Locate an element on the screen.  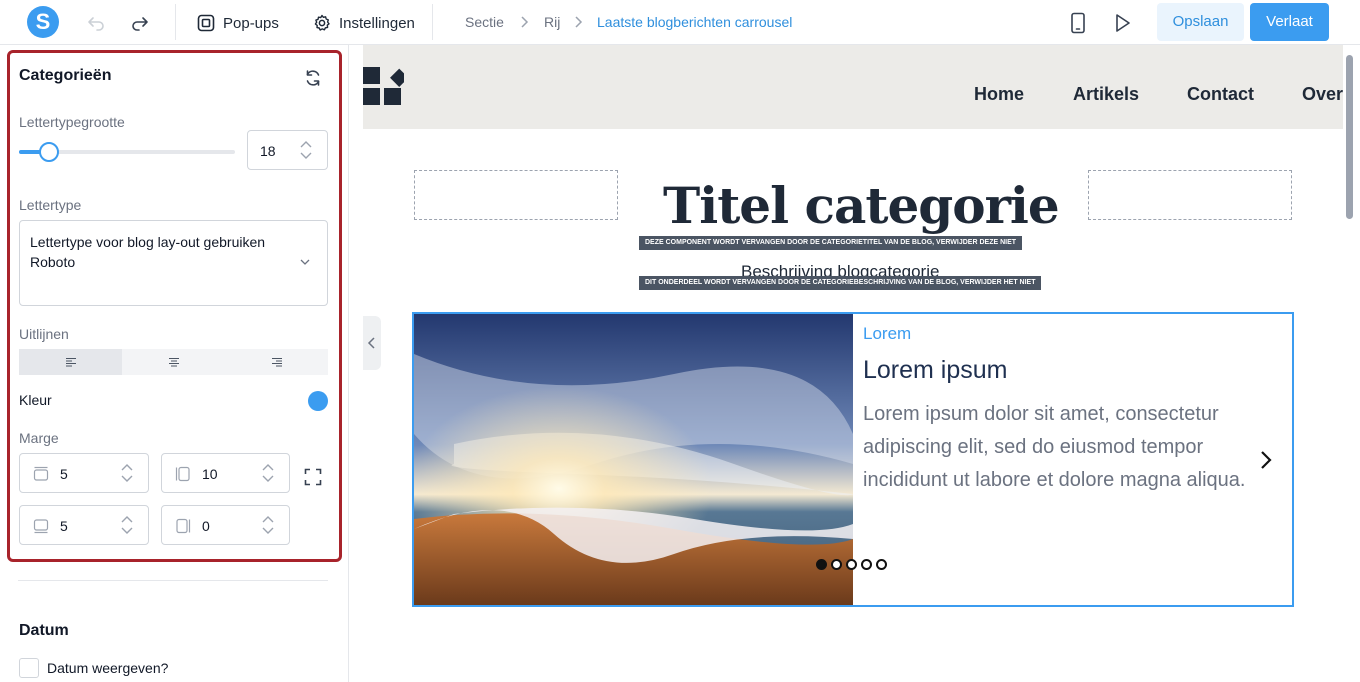
font-select-value: Roboto is located at coordinates (53, 262).